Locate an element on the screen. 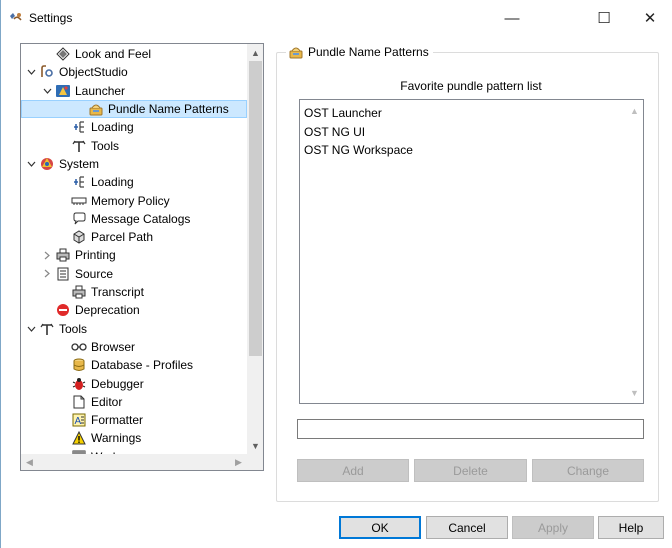  title-bar: Settings — ☐ ✕ is located at coordinates (336, 18).